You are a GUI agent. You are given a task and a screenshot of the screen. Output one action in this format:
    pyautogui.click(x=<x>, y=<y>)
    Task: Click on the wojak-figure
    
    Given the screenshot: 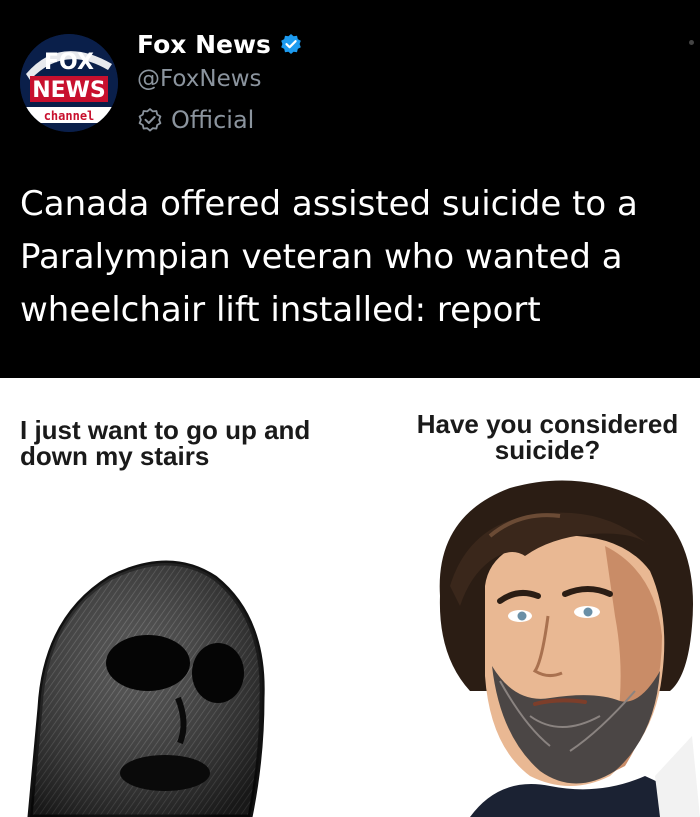 What is the action you would take?
    pyautogui.click(x=146, y=688)
    